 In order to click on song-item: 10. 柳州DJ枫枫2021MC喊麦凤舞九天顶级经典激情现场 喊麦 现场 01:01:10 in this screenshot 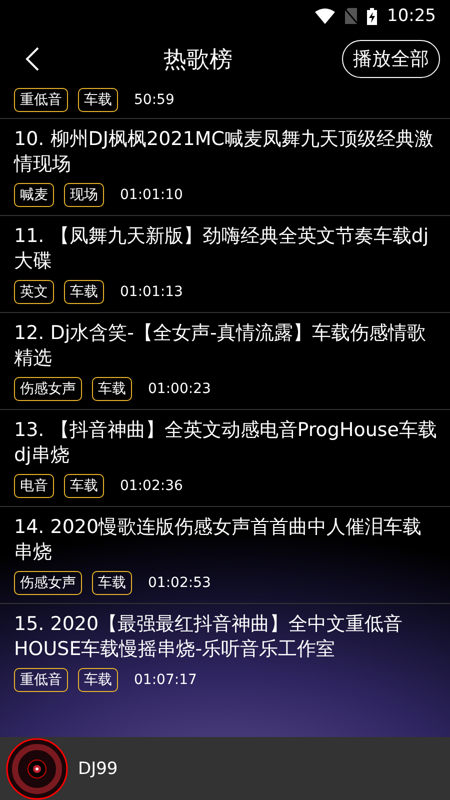, I will do `click(225, 166)`.